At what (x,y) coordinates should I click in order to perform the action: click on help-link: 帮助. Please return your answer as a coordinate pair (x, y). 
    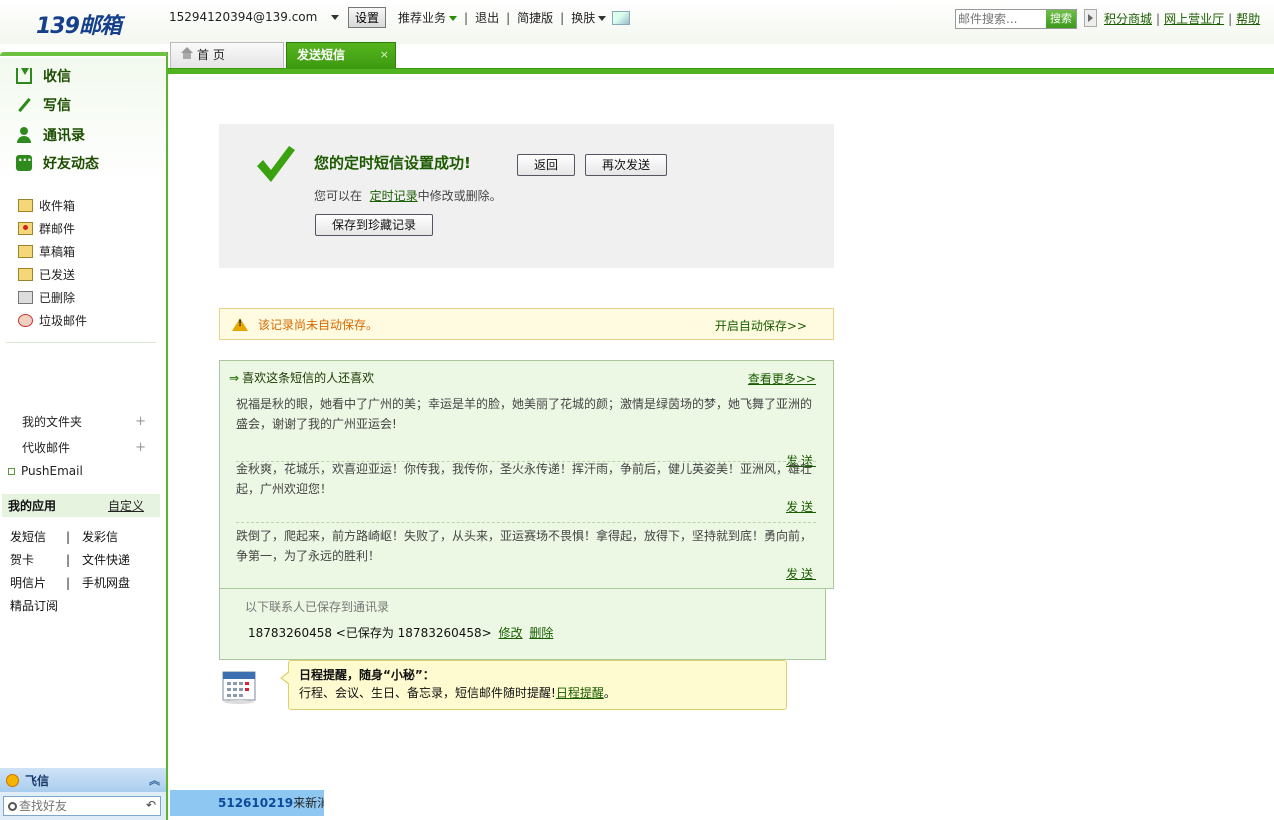
    Looking at the image, I should click on (1248, 19).